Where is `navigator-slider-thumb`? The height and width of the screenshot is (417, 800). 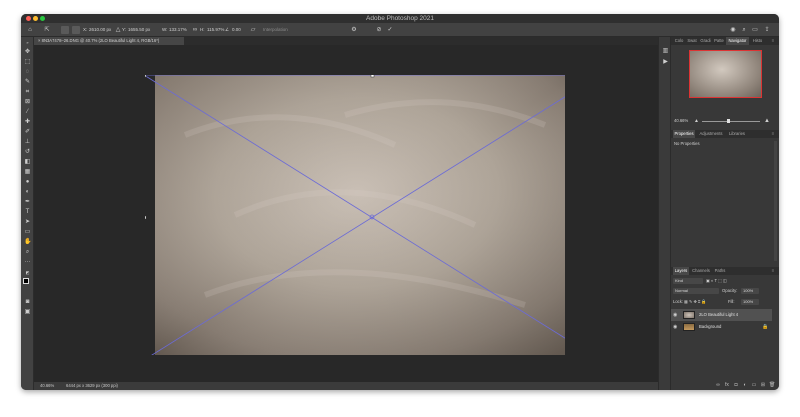
navigator-slider-thumb is located at coordinates (728, 121).